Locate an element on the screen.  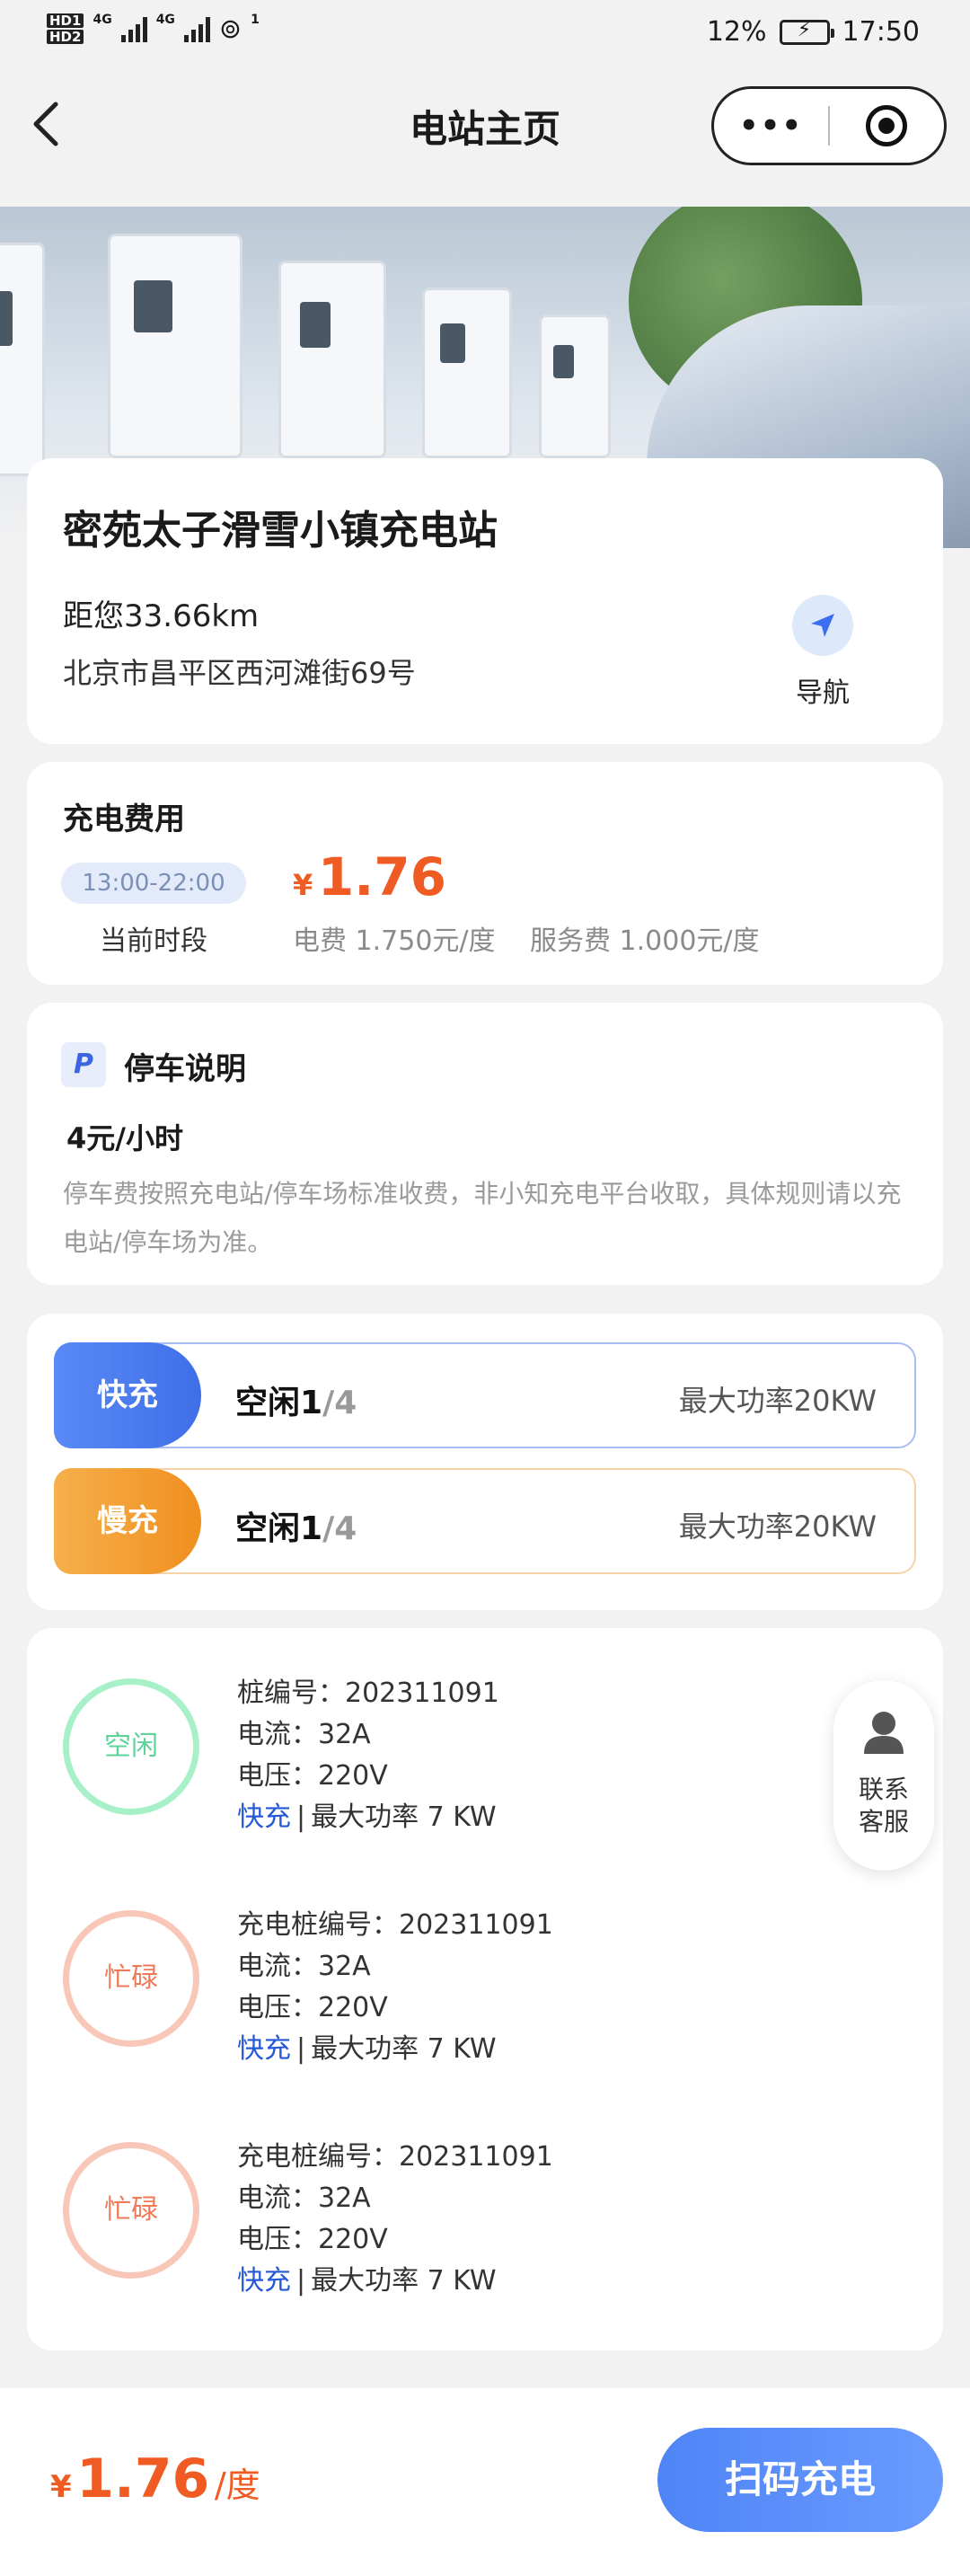
fee-price: ¥ 1.76 is located at coordinates (369, 877).